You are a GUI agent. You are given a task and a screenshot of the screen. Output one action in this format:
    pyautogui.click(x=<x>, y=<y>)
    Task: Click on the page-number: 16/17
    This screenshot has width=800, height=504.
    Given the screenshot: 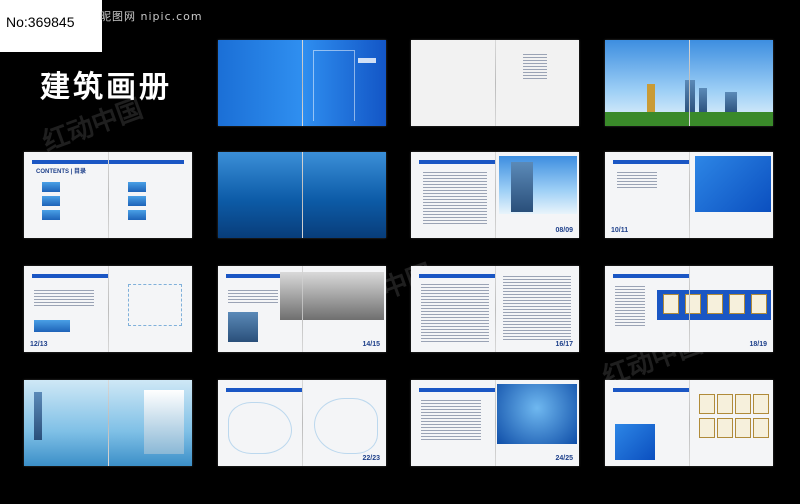 What is the action you would take?
    pyautogui.click(x=564, y=344)
    